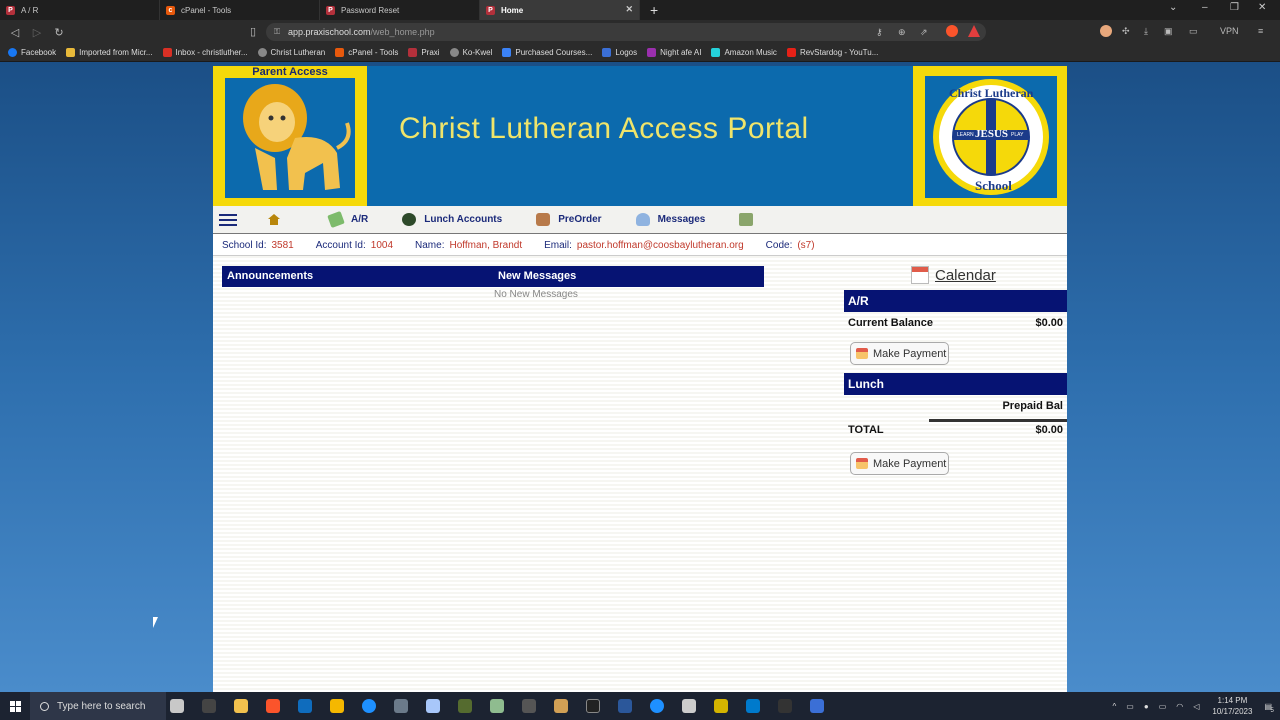  Describe the element at coordinates (746, 219) in the screenshot. I see `ledger-icon` at that location.